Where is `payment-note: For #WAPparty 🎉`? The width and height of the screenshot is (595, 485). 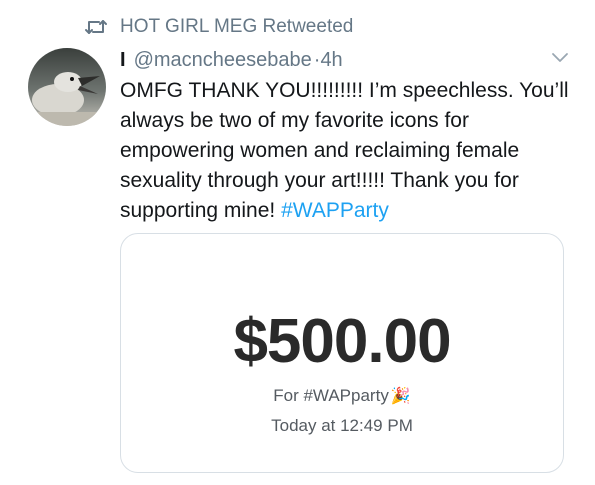 payment-note: For #WAPparty 🎉 is located at coordinates (342, 396).